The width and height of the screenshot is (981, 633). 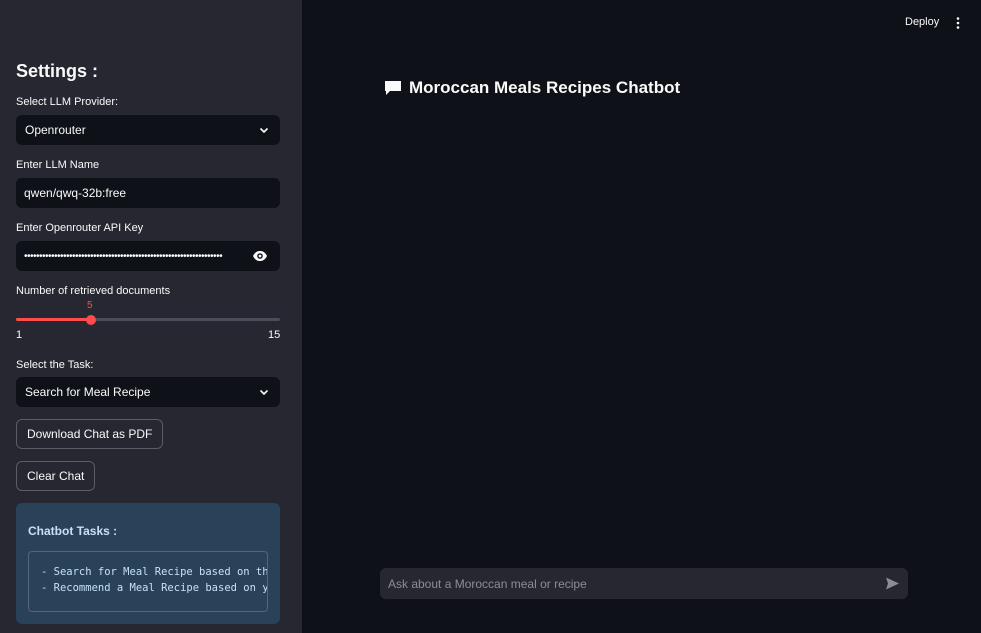 I want to click on provider-select-value: Openrouter, so click(x=55, y=130).